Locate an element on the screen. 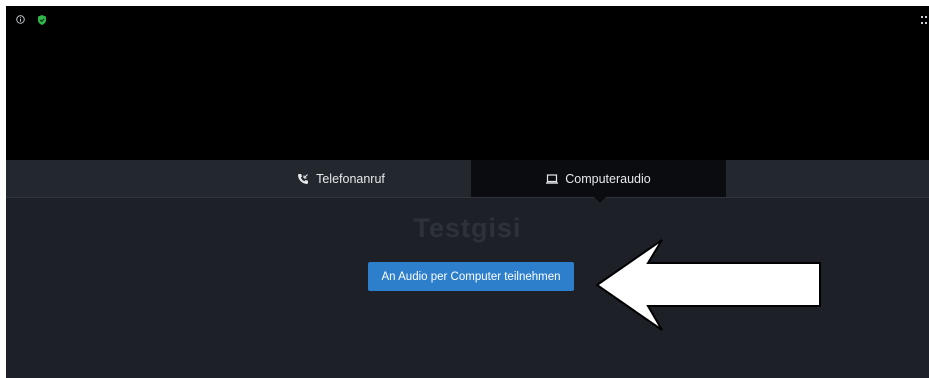  grid-icon is located at coordinates (924, 20).